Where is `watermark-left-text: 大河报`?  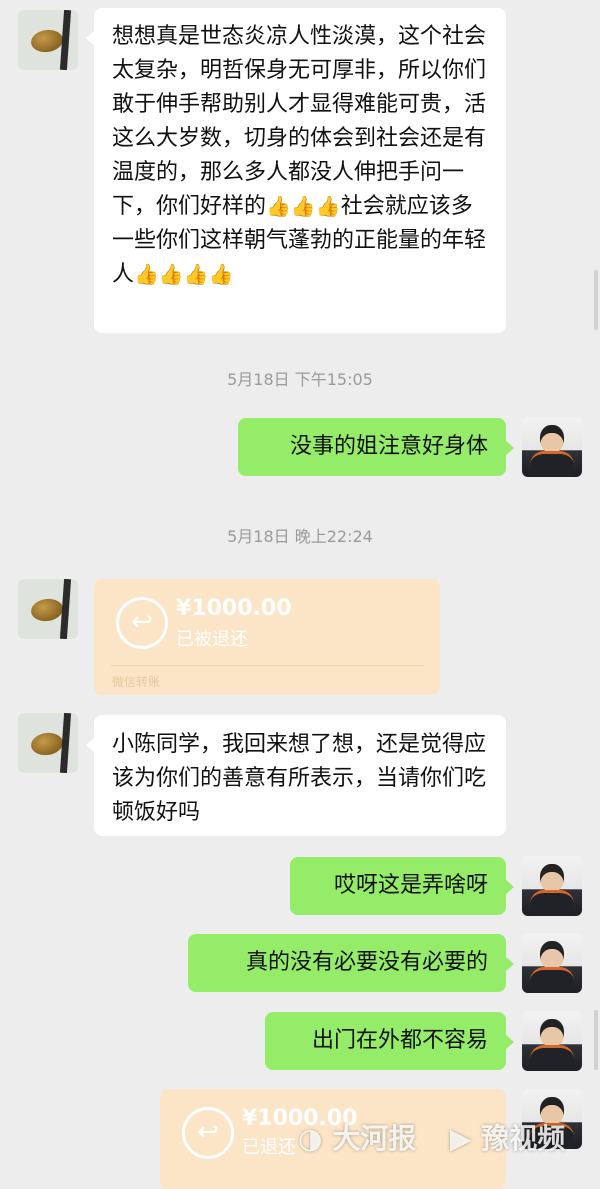 watermark-left-text: 大河报 is located at coordinates (374, 1138).